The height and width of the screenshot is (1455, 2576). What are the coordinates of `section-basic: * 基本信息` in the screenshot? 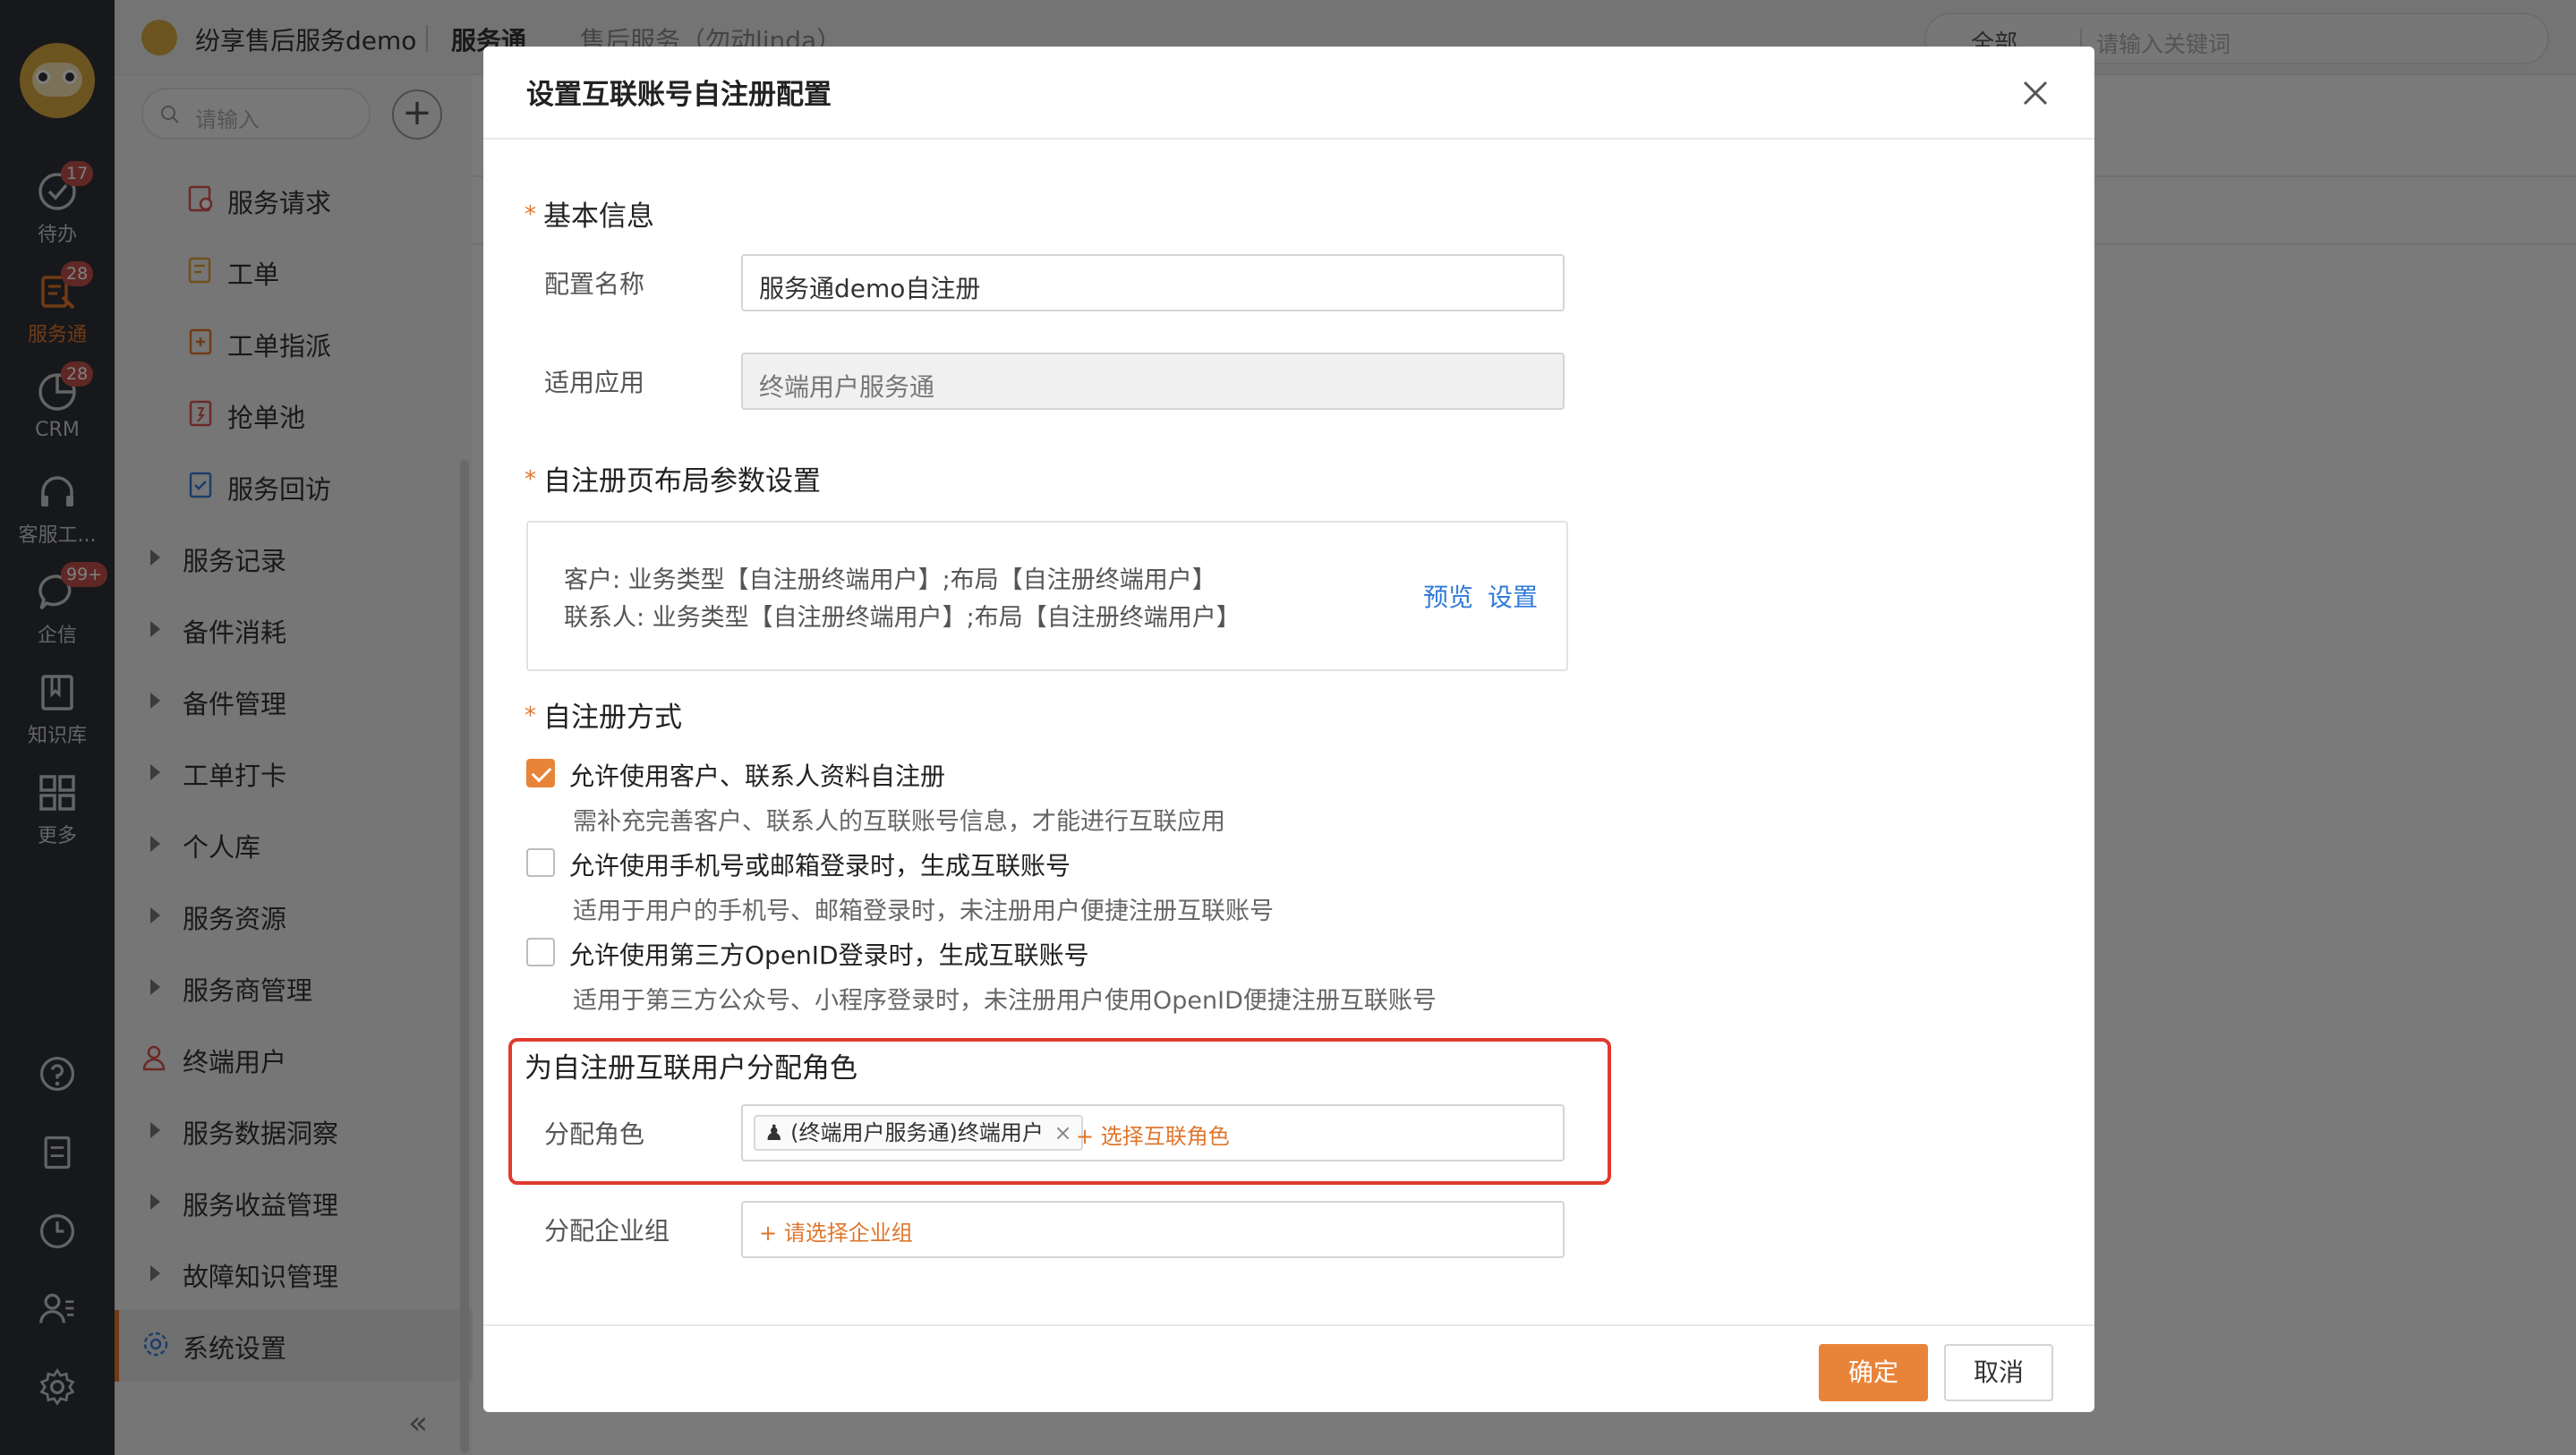 It's located at (589, 213).